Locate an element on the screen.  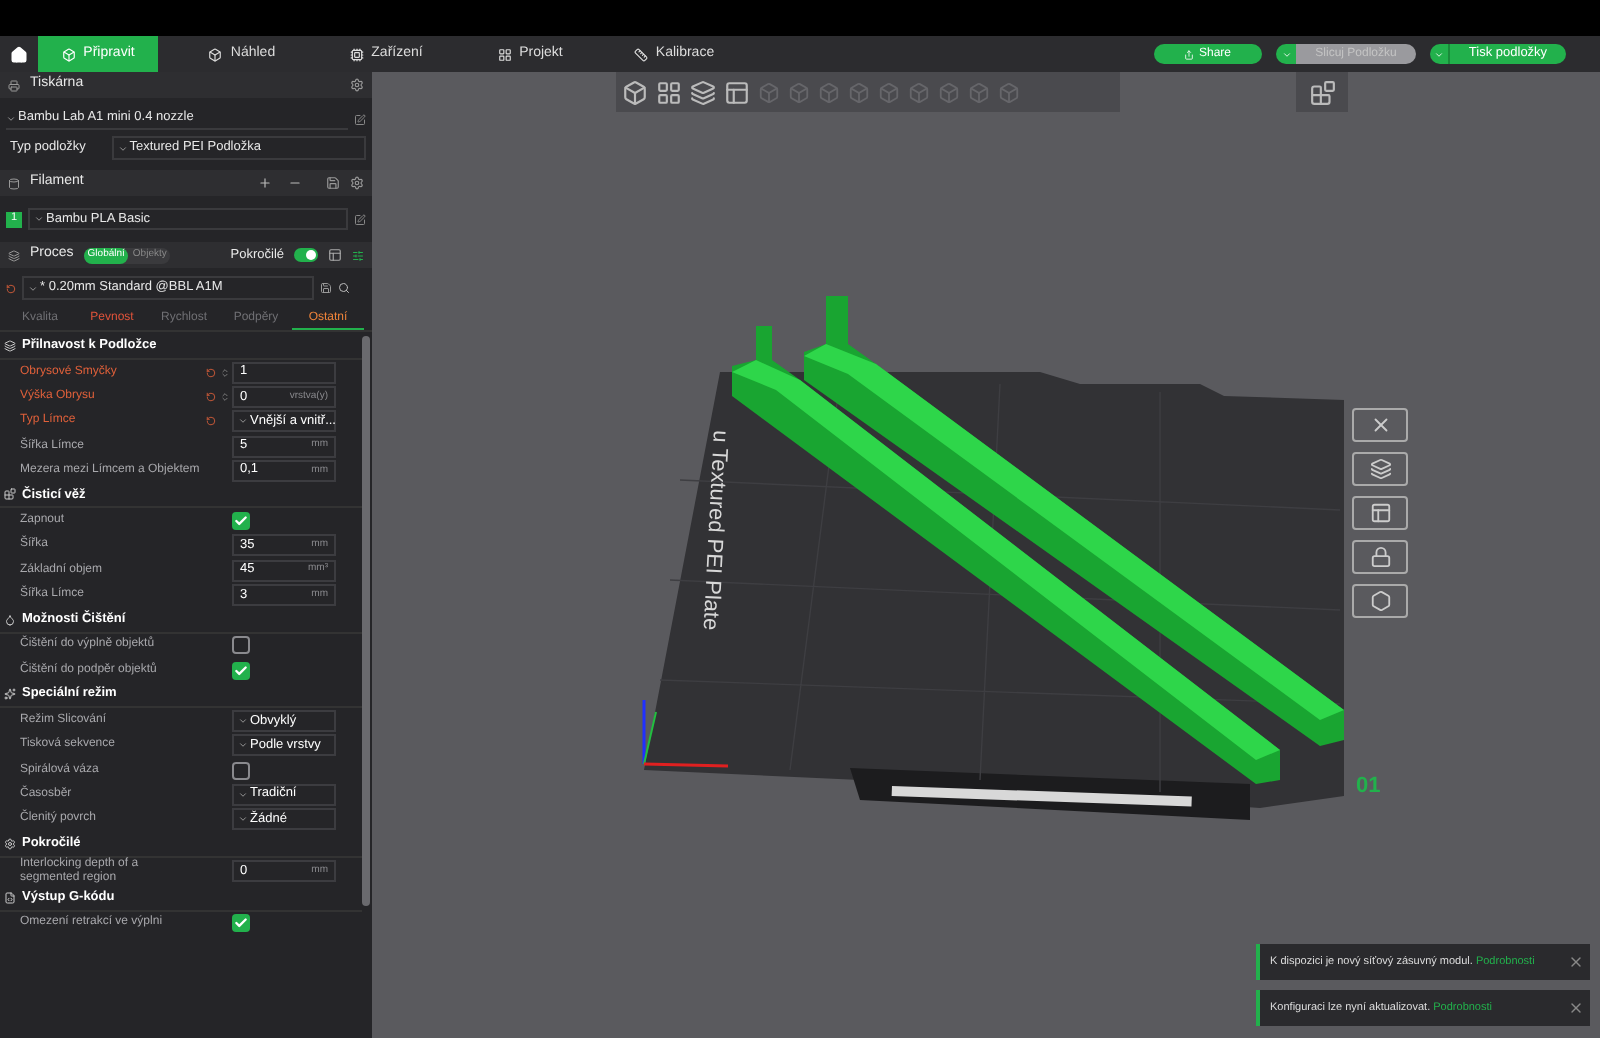
spool-icon is located at coordinates (14, 183).